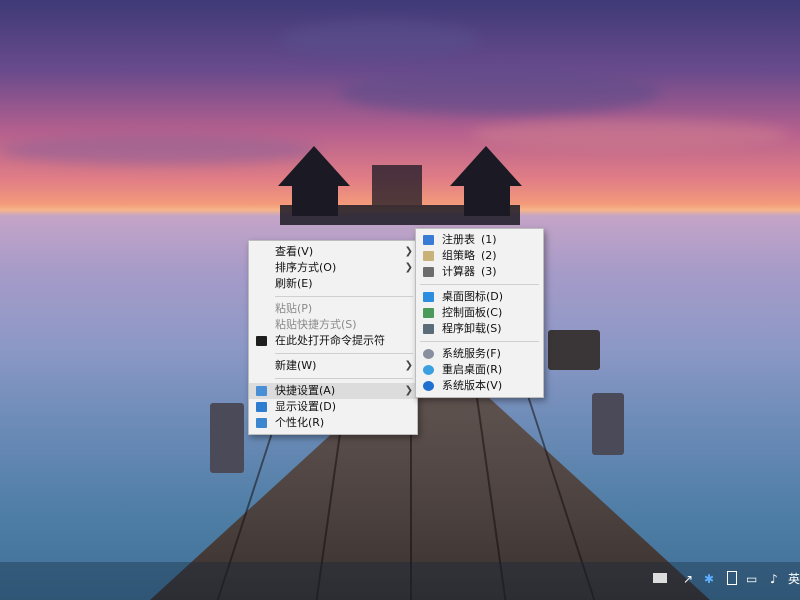  I want to click on menu-item-quick-settings: 快捷设置(A) ❯, so click(333, 391).